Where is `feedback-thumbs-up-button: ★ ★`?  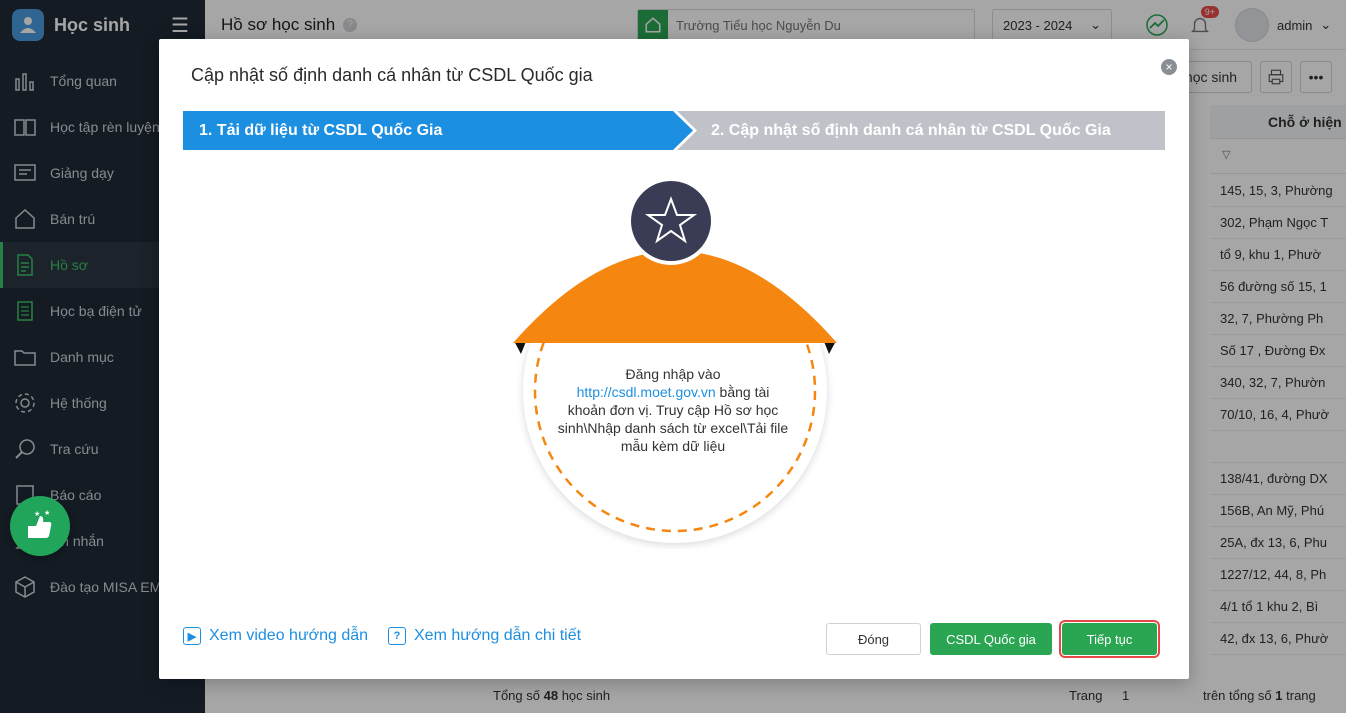
feedback-thumbs-up-button: ★ ★ is located at coordinates (40, 526).